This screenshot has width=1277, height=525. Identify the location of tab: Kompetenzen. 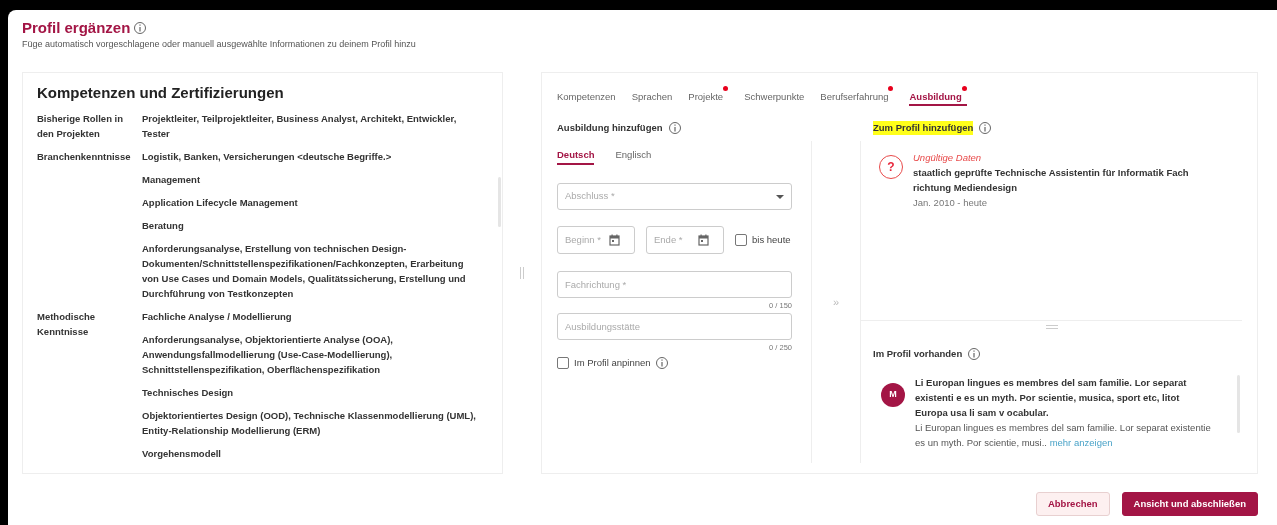
(586, 96).